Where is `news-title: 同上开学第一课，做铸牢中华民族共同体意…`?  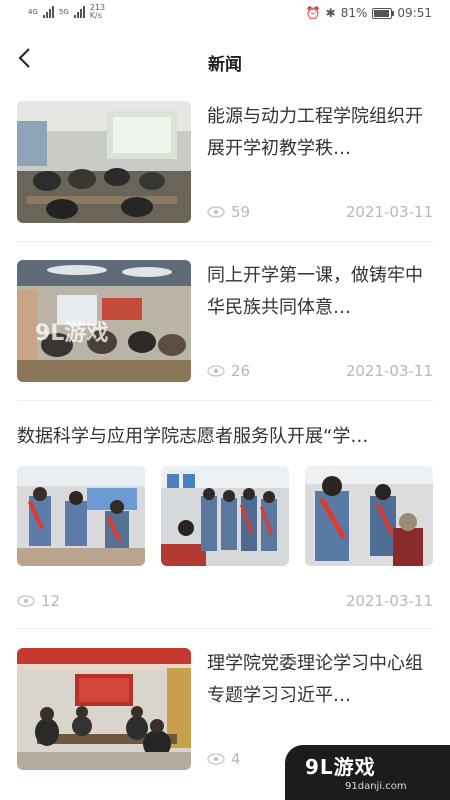 news-title: 同上开学第一课，做铸牢中华民族共同体意… is located at coordinates (315, 291).